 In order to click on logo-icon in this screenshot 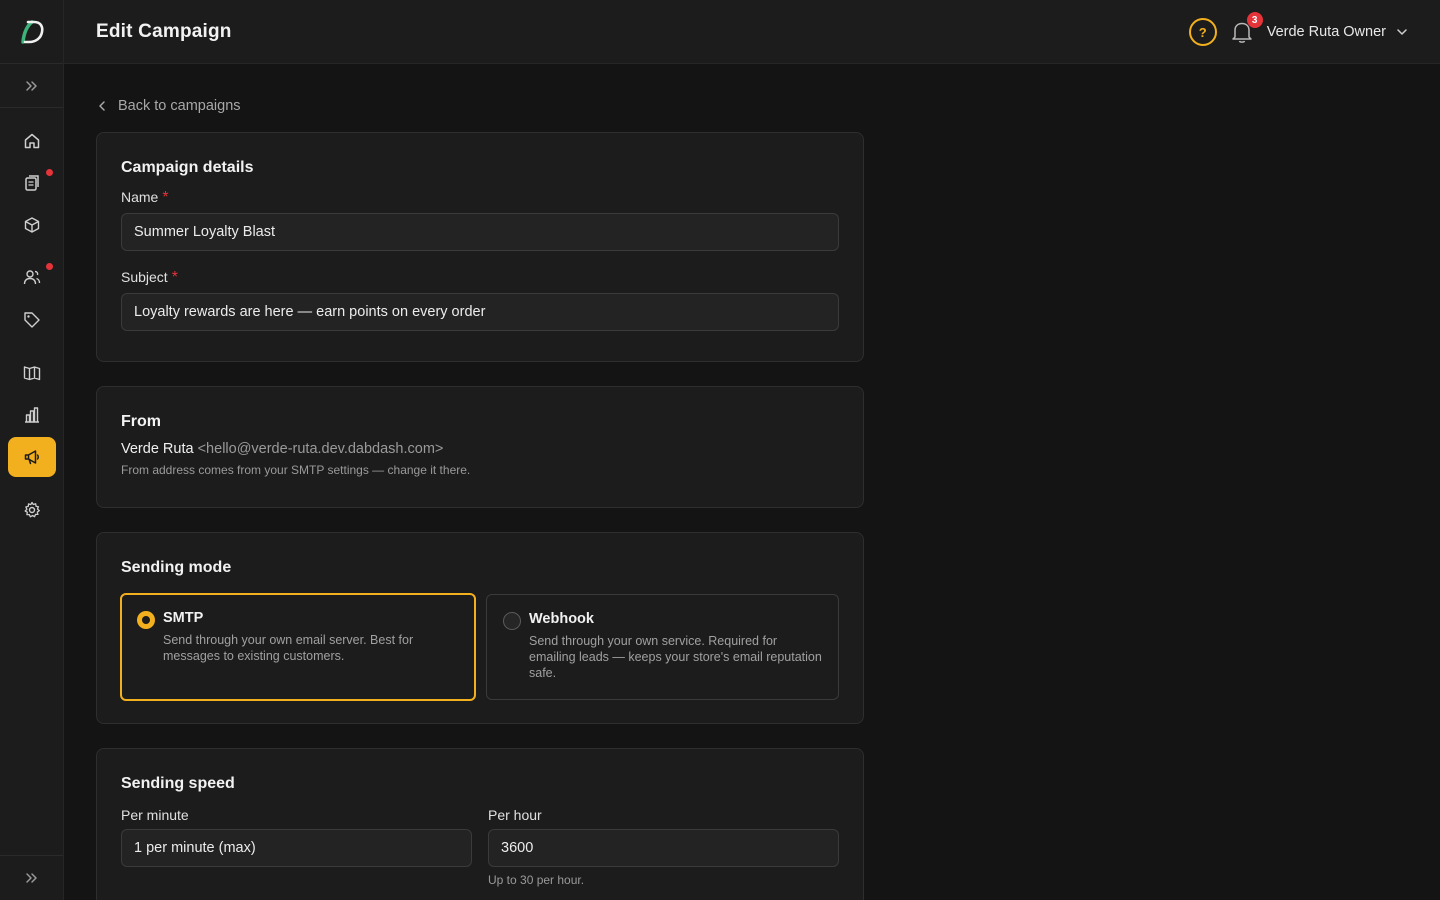, I will do `click(32, 31)`.